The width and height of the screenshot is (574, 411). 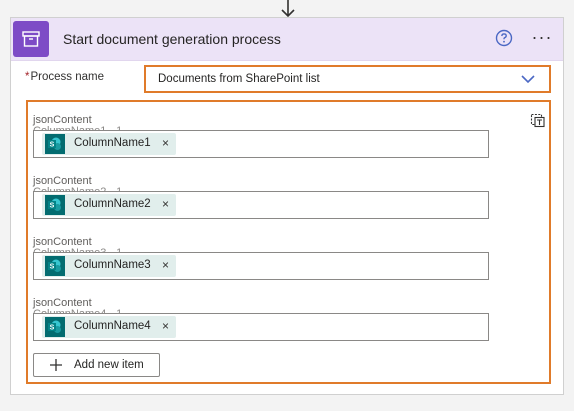 What do you see at coordinates (172, 39) in the screenshot?
I see `action-title: Start document generation process` at bounding box center [172, 39].